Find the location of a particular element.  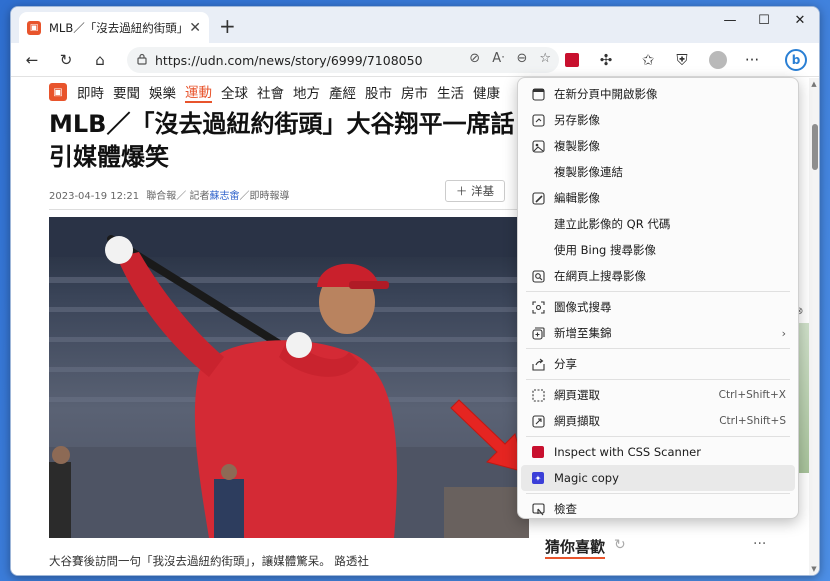

zoom-icon: ⊖ is located at coordinates (521, 58).